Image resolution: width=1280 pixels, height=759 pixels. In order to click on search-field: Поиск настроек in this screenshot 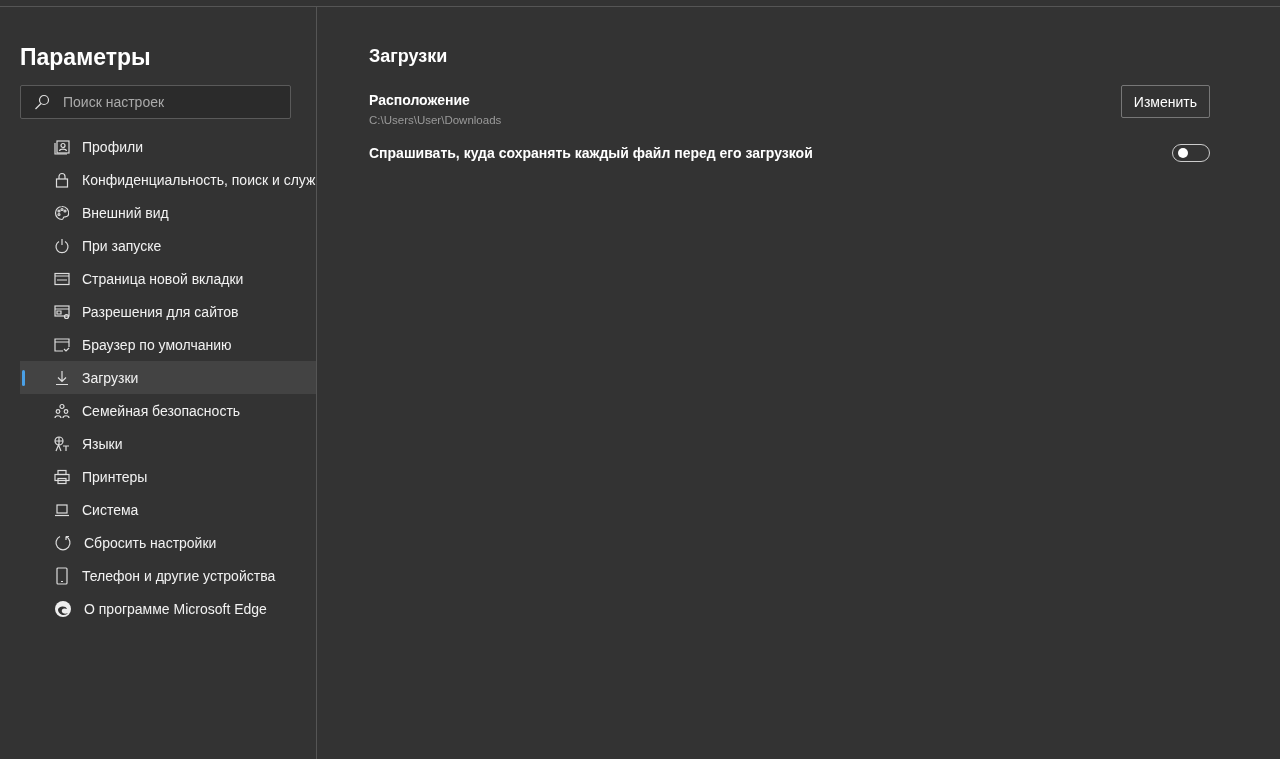, I will do `click(155, 102)`.